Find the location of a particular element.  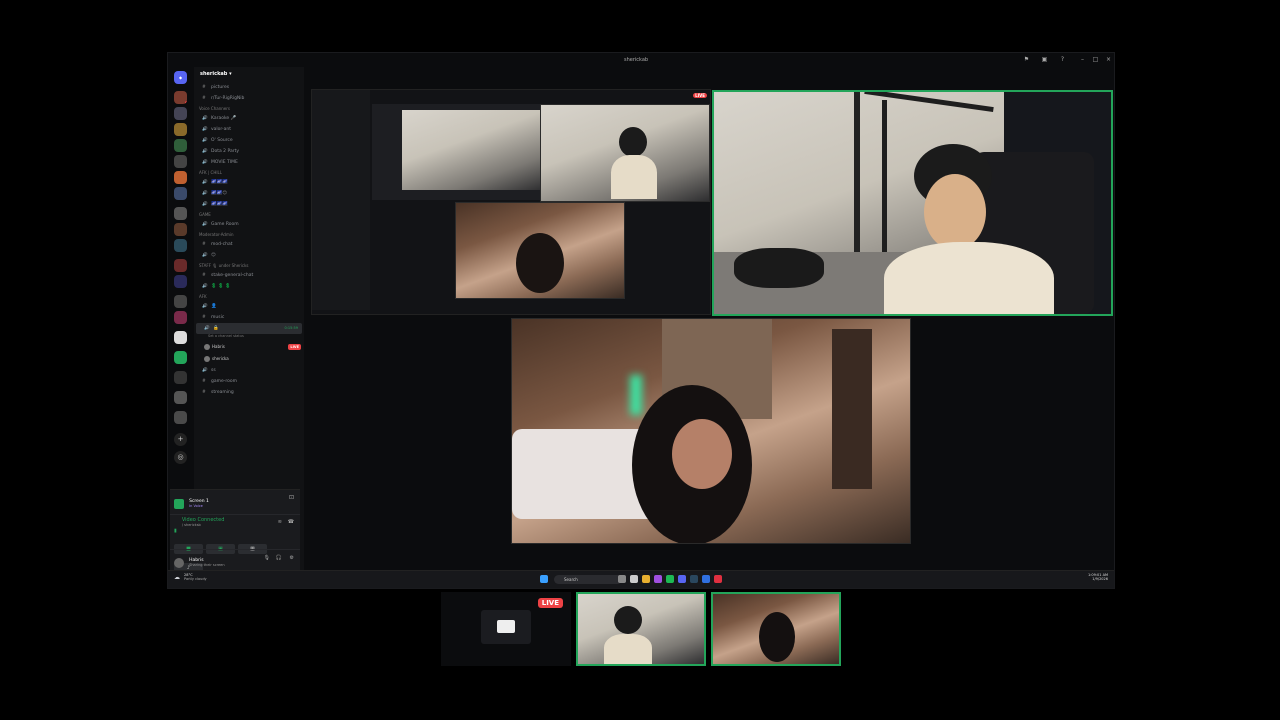

voice-channel: 🔊 Karaoke 🎤 is located at coordinates (249, 118).